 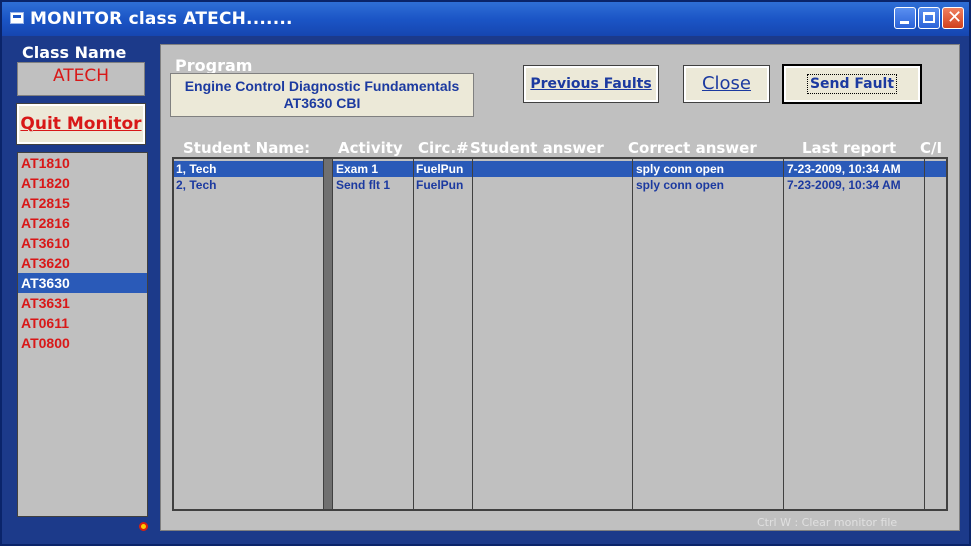 What do you see at coordinates (443, 334) in the screenshot?
I see `column-circ` at bounding box center [443, 334].